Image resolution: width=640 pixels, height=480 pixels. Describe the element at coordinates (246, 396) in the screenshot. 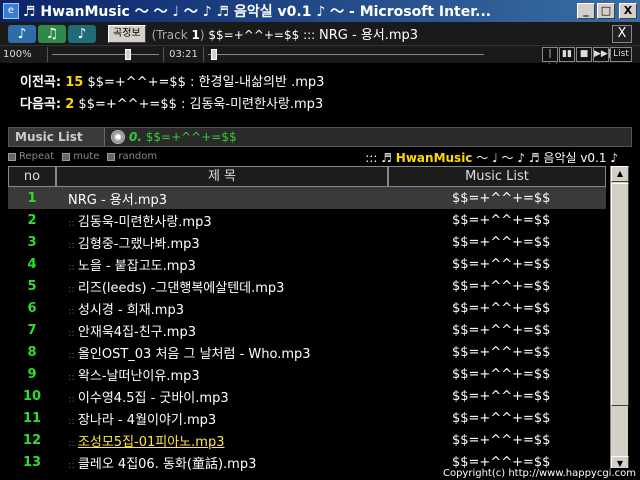

I see `row-title: :: 이수영4.5집 - 굿바이.mp3` at that location.